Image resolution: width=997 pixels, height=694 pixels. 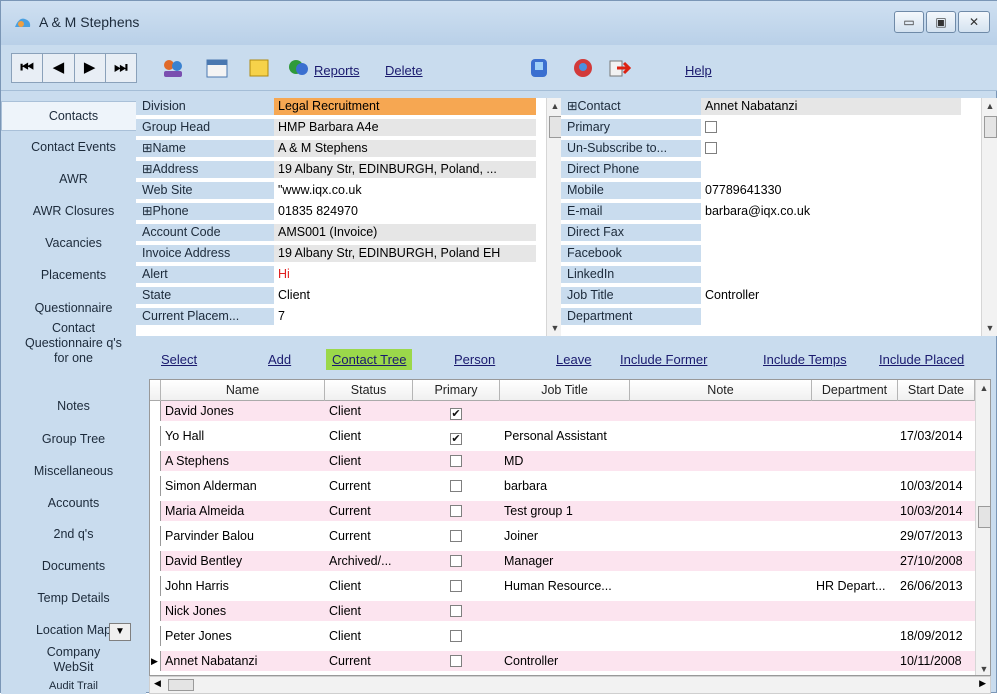 What do you see at coordinates (90, 68) in the screenshot?
I see `next-record-button: ▶` at bounding box center [90, 68].